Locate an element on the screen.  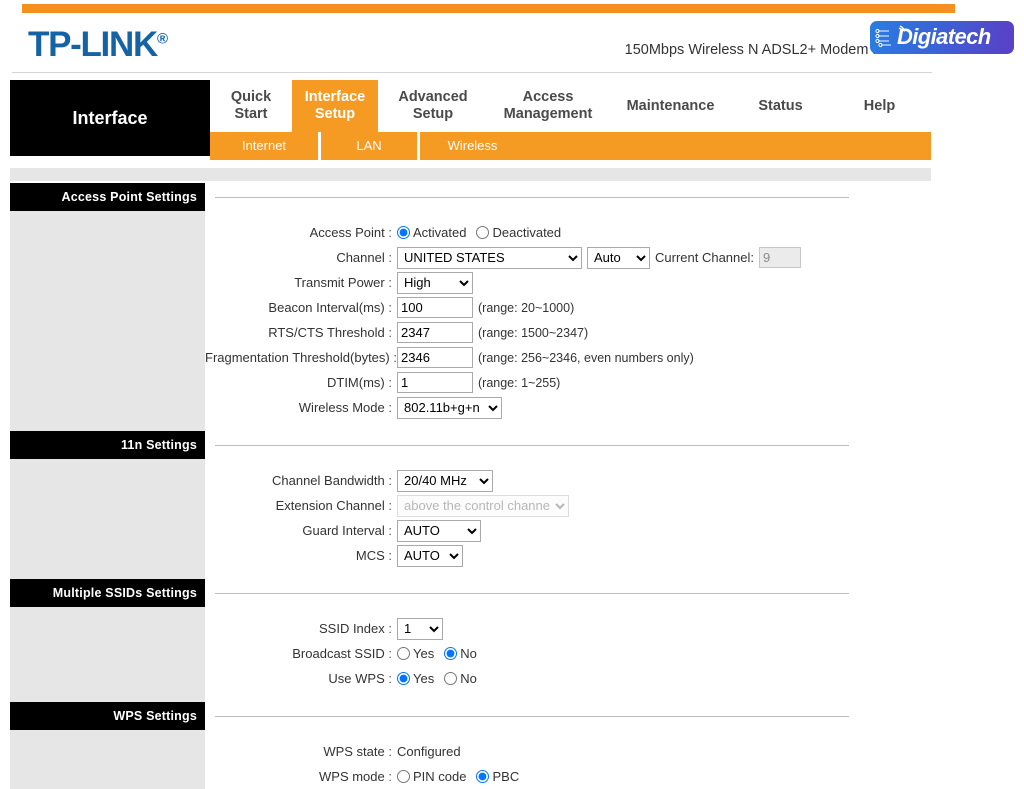
row-guard-interval: Guard Interval : AUTO is located at coordinates (614, 530).